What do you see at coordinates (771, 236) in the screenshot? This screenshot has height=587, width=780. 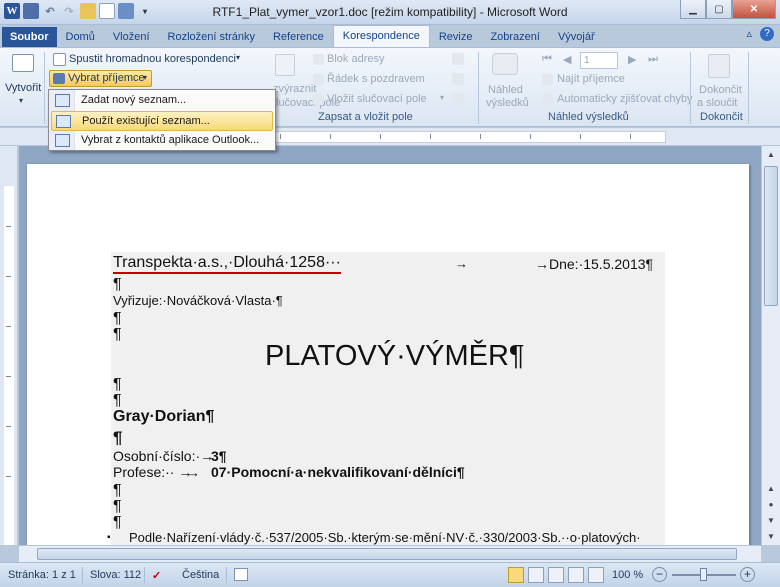 I see `vertical-scroll-thumb` at bounding box center [771, 236].